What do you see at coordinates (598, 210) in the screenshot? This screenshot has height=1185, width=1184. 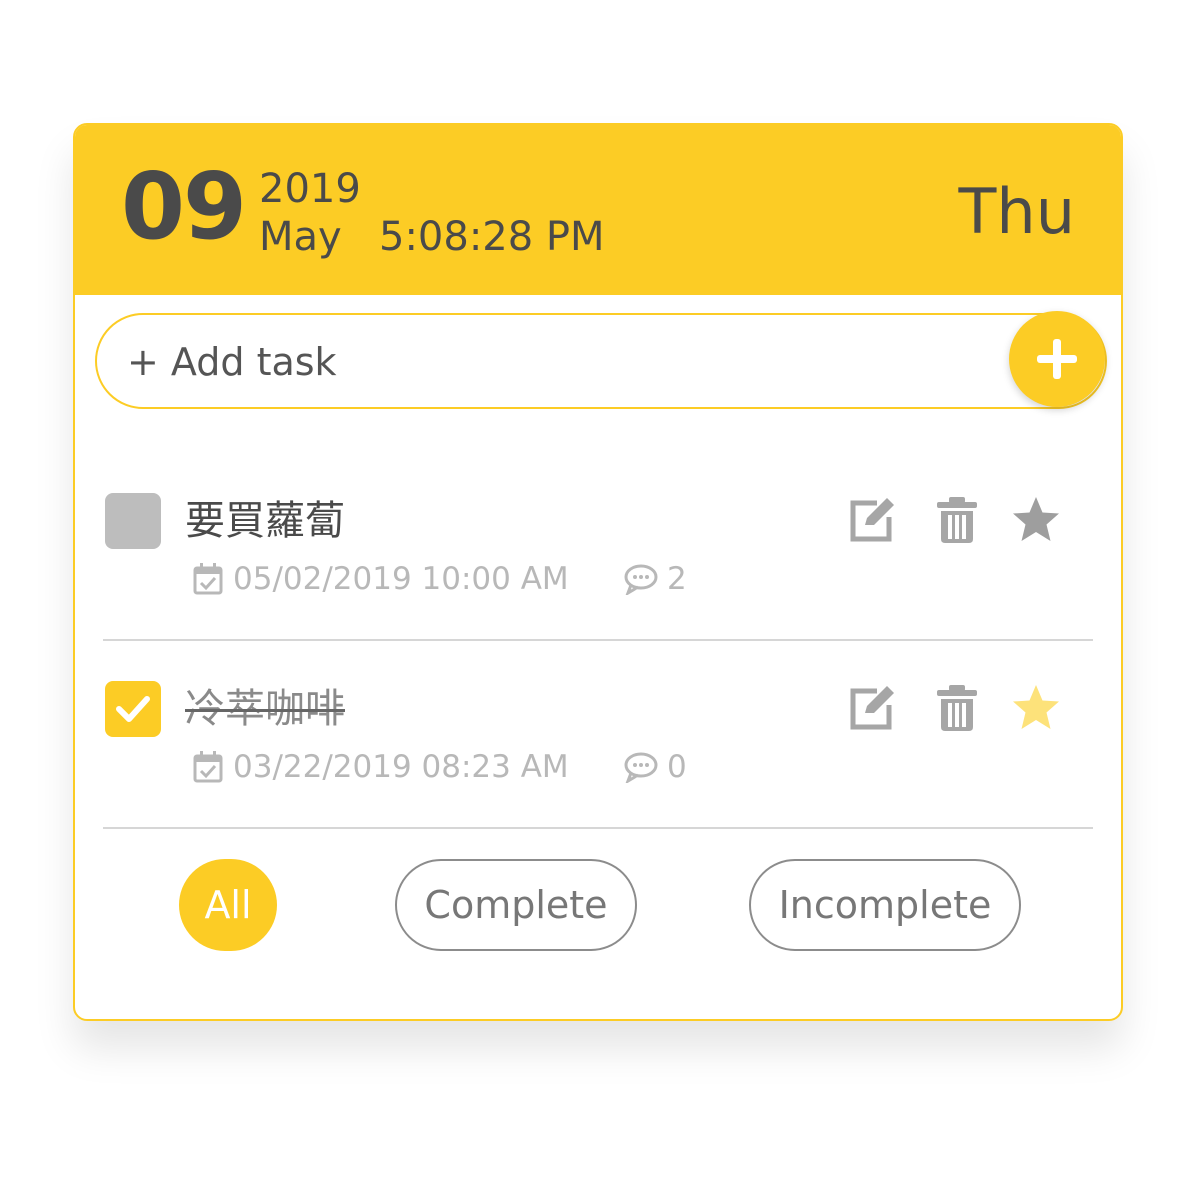 I see `date-header: 09 2019 May 5:08:28 PM Thu` at bounding box center [598, 210].